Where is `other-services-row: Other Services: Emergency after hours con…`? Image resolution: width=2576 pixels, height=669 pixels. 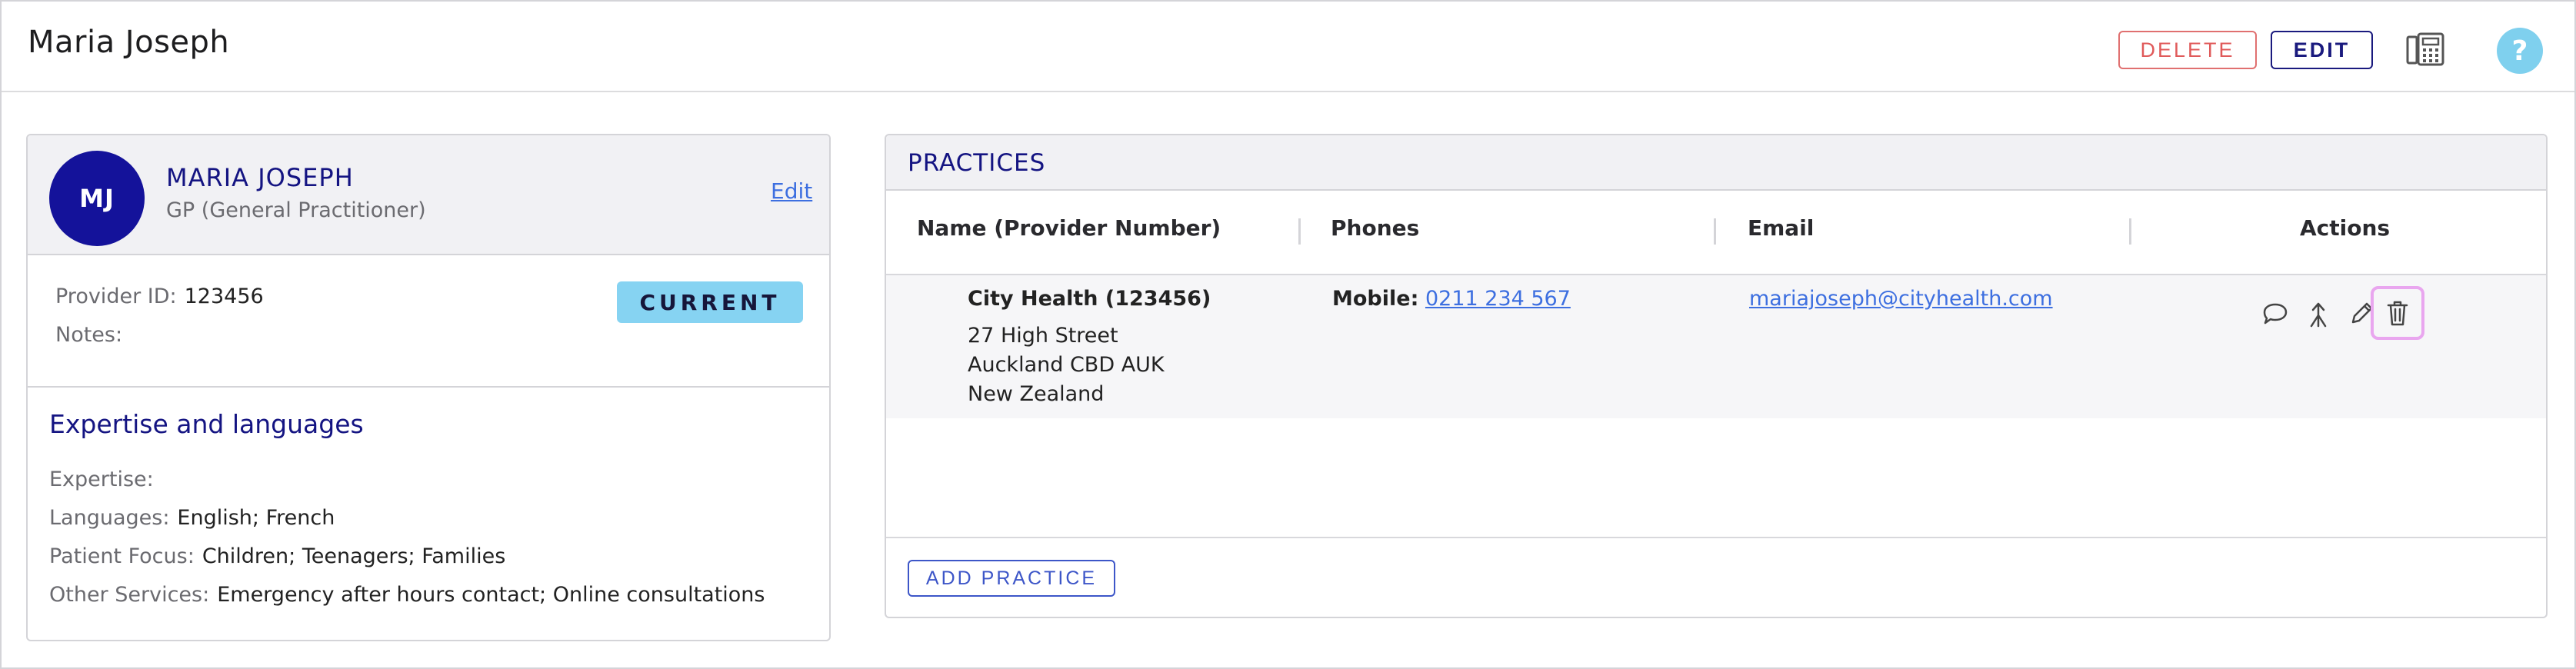
other-services-row: Other Services: Emergency after hours con… is located at coordinates (407, 595).